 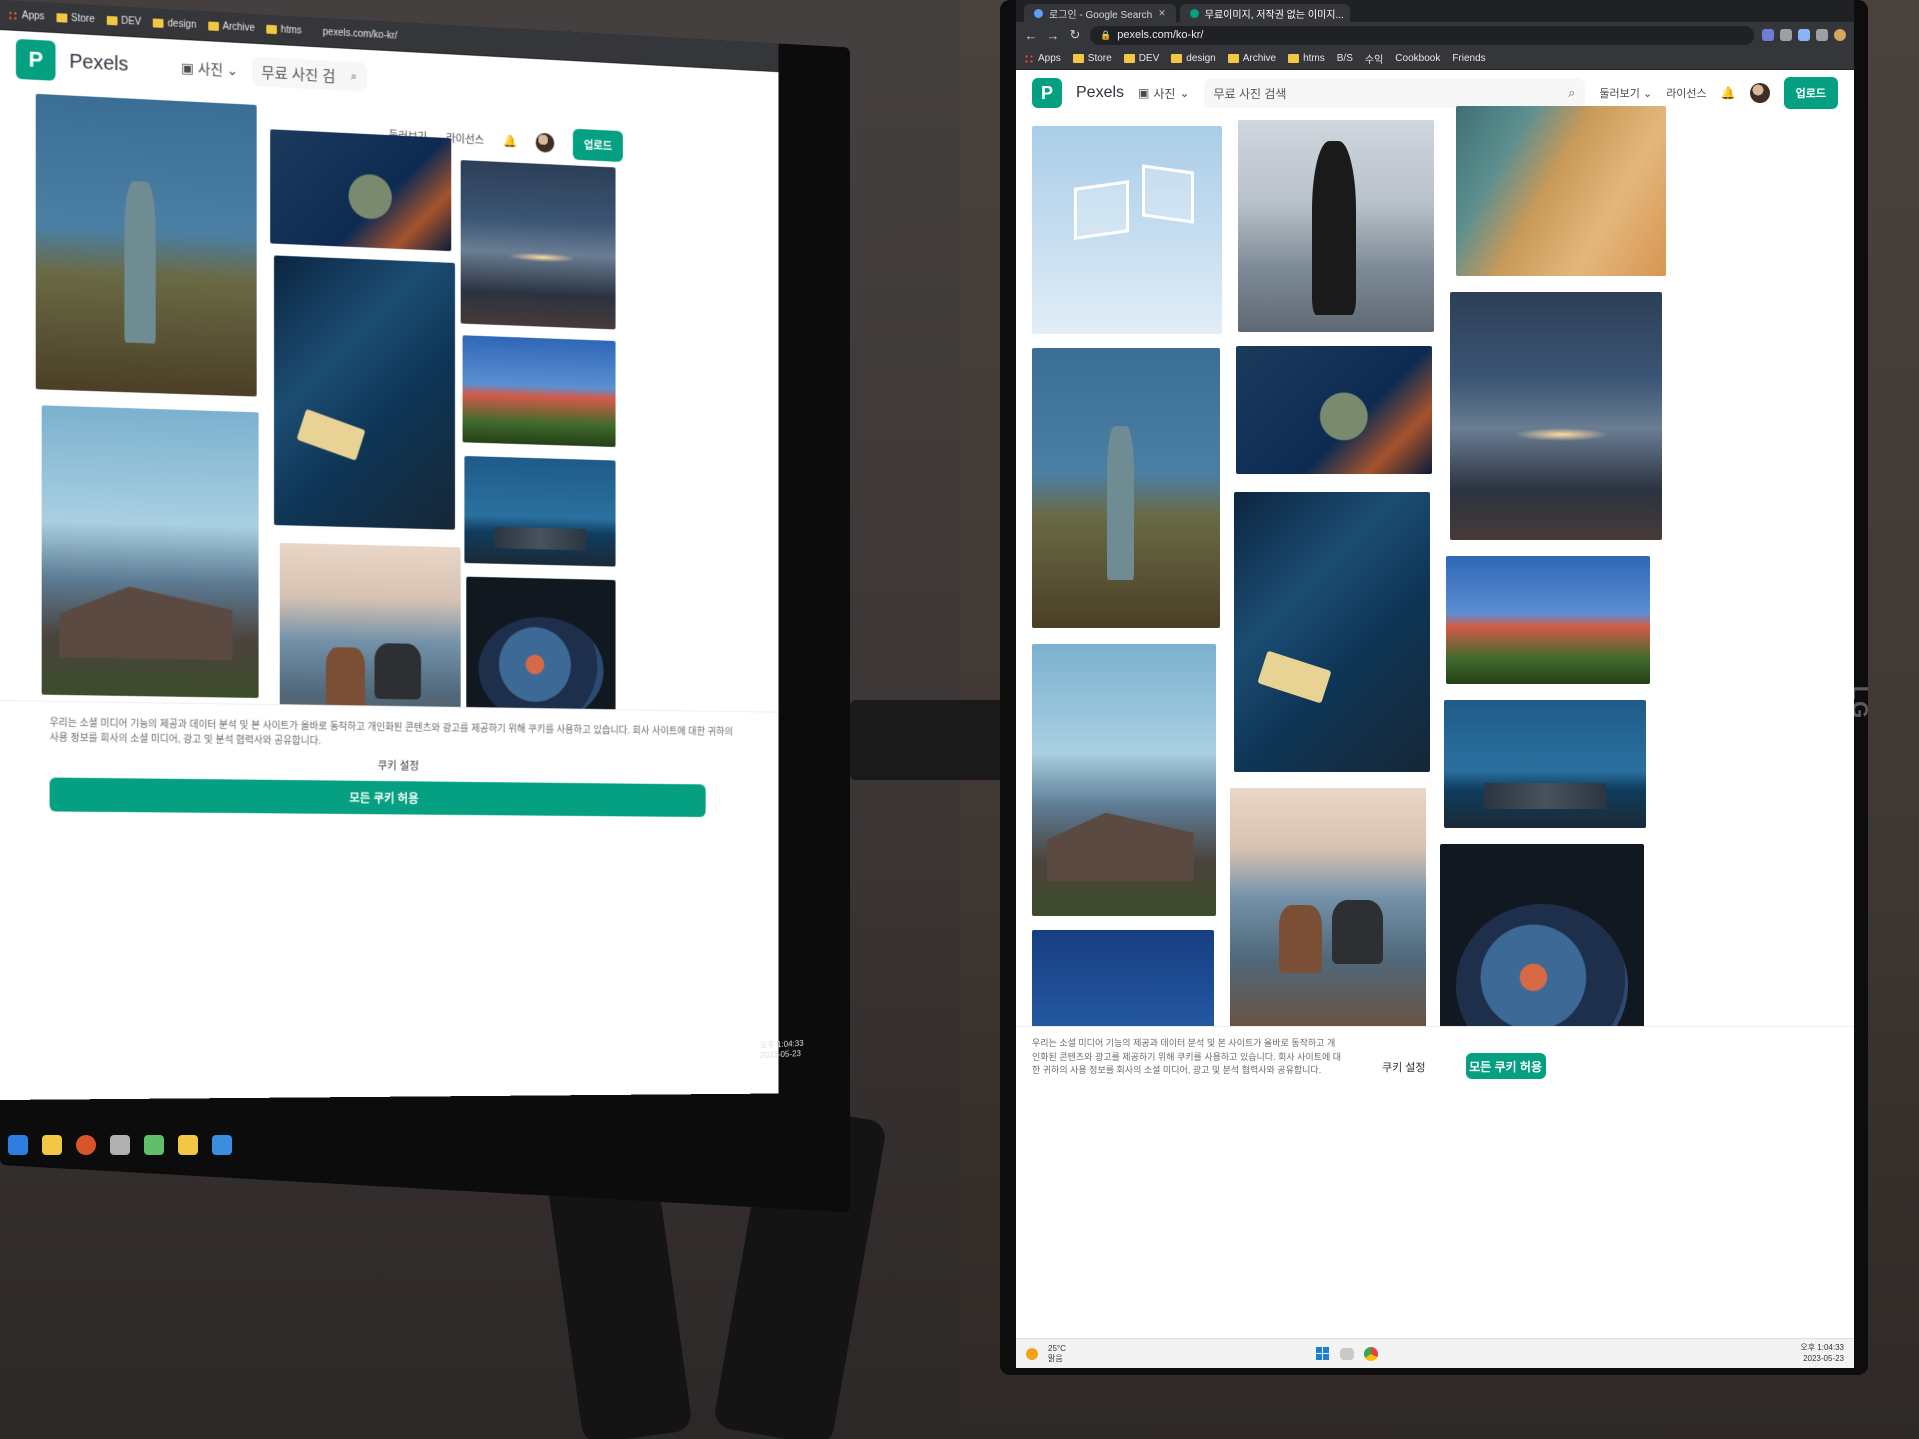 What do you see at coordinates (1840, 35) in the screenshot?
I see `profile-icon` at bounding box center [1840, 35].